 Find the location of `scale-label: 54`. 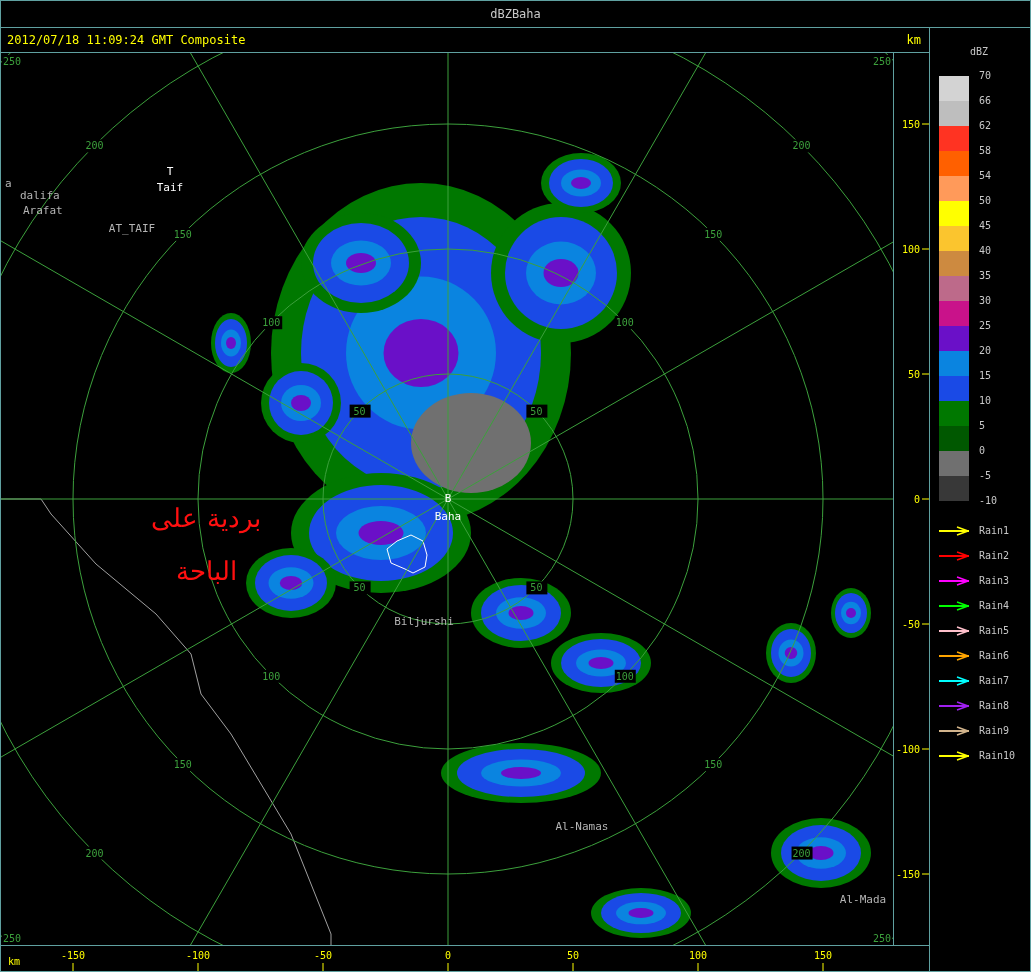

scale-label: 54 is located at coordinates (985, 176).